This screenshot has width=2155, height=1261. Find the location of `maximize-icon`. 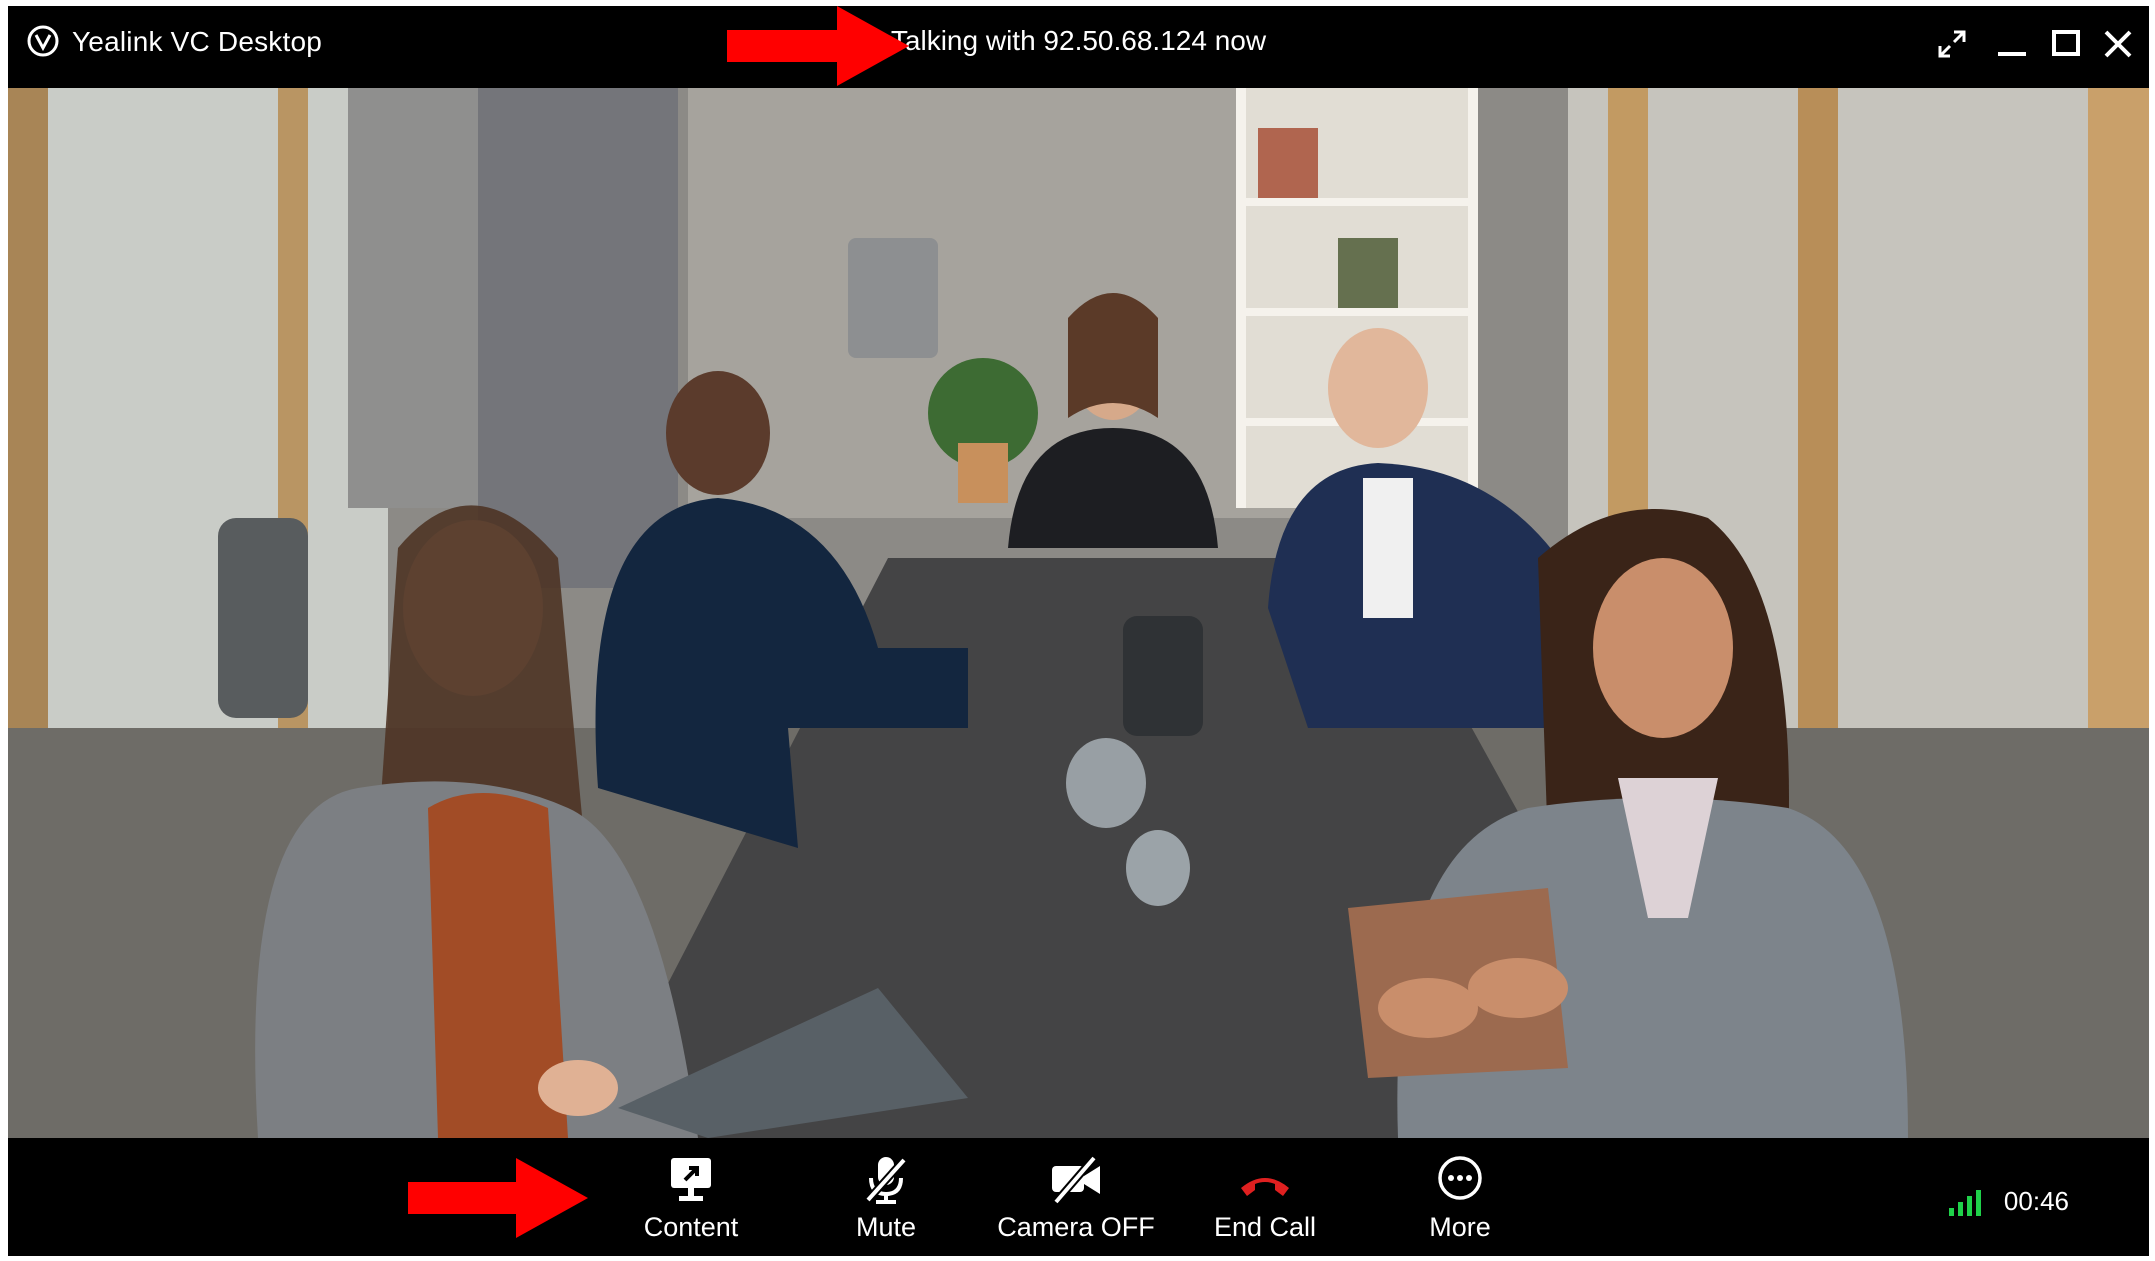

maximize-icon is located at coordinates (2066, 44).